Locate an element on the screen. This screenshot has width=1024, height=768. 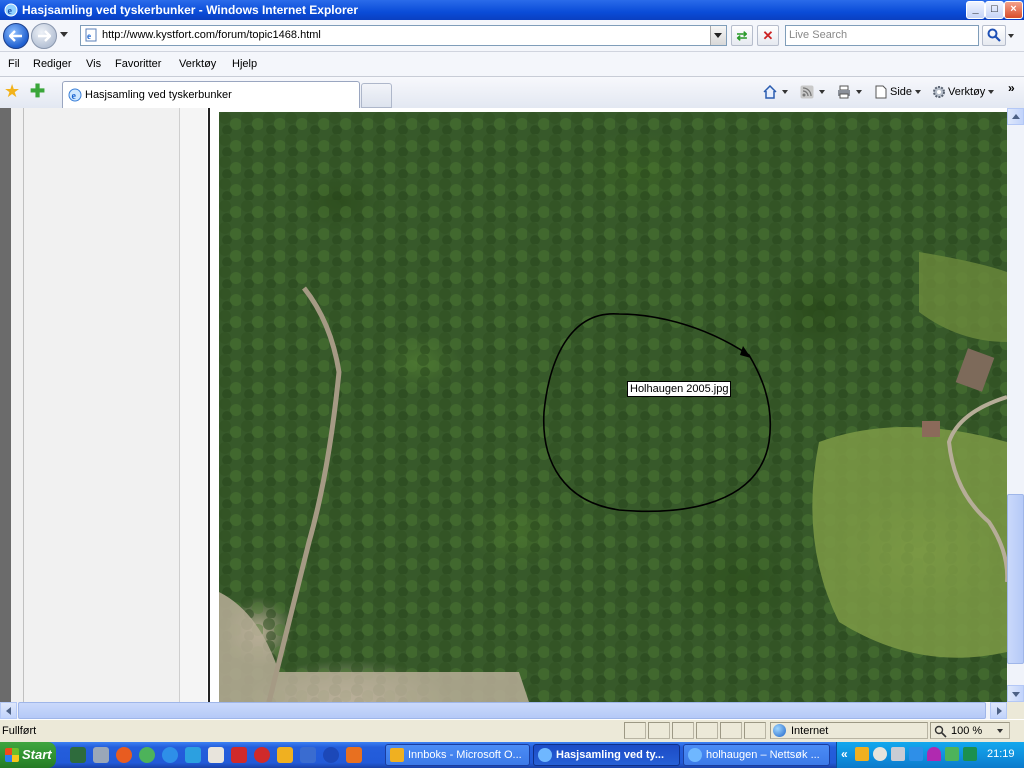
more-commands-button: » is located at coordinates (1011, 88).